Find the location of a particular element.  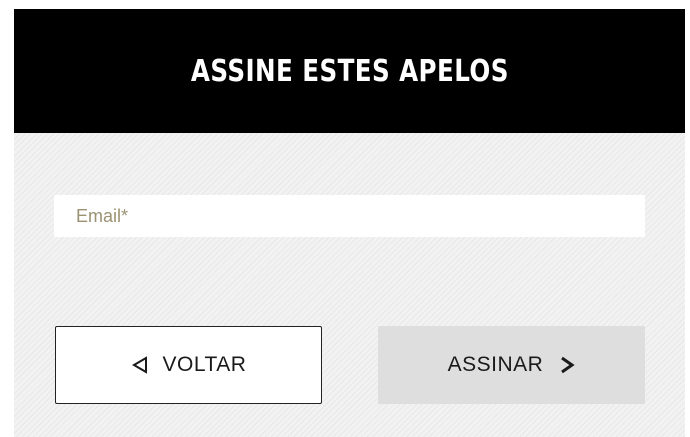

page-title: ASSINE ESTES APELOS is located at coordinates (349, 71).